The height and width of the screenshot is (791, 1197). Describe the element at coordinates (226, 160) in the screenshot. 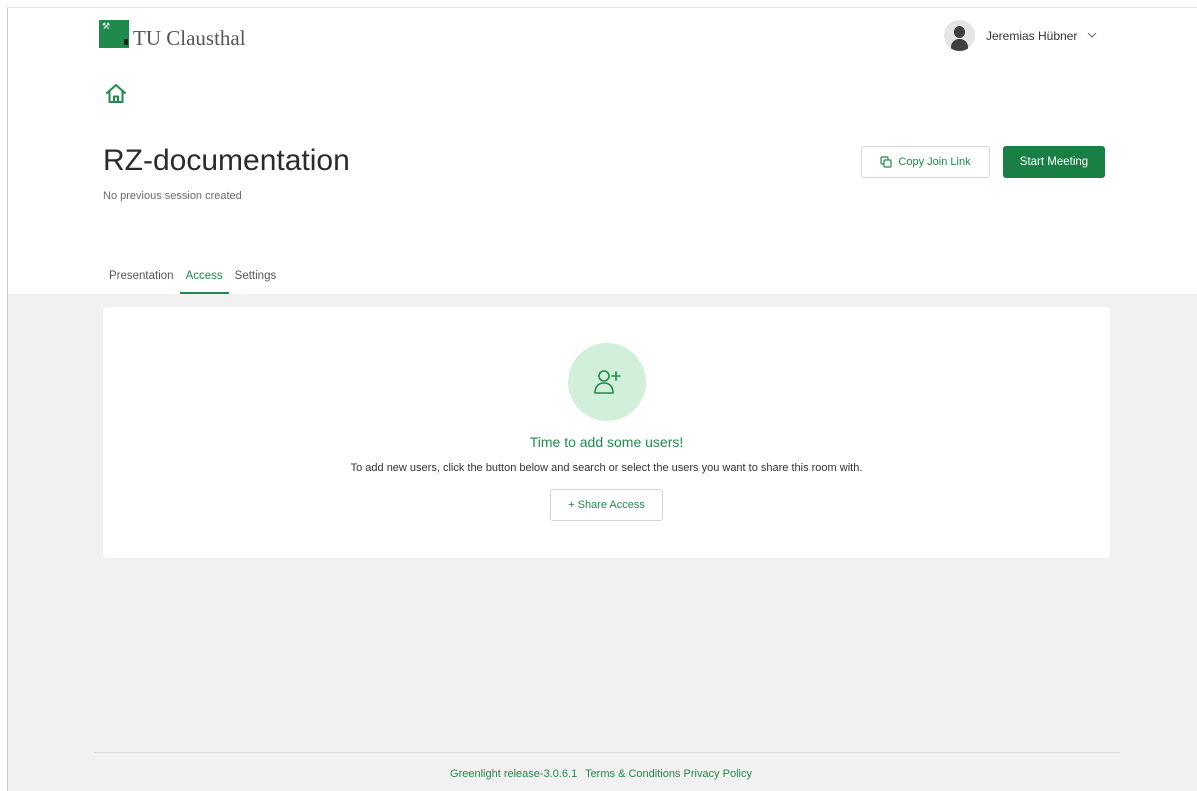

I see `page-title: RZ-documentation` at that location.